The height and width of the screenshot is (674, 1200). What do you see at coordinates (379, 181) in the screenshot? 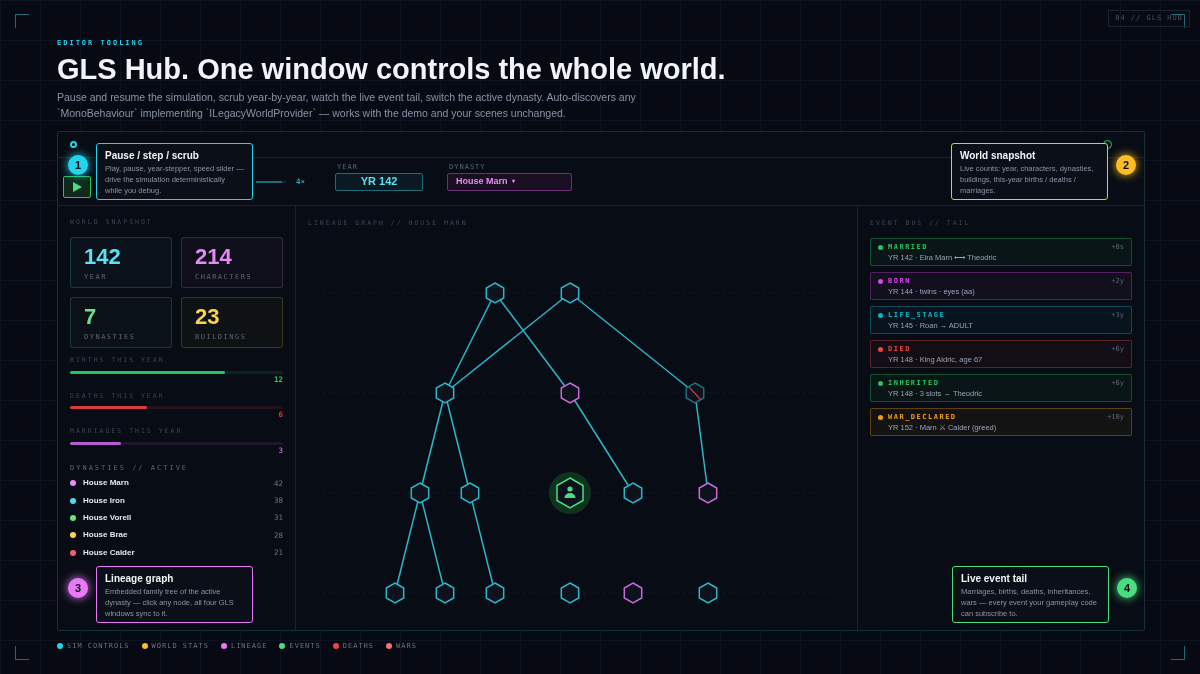
I see `year-field: YR 142` at bounding box center [379, 181].